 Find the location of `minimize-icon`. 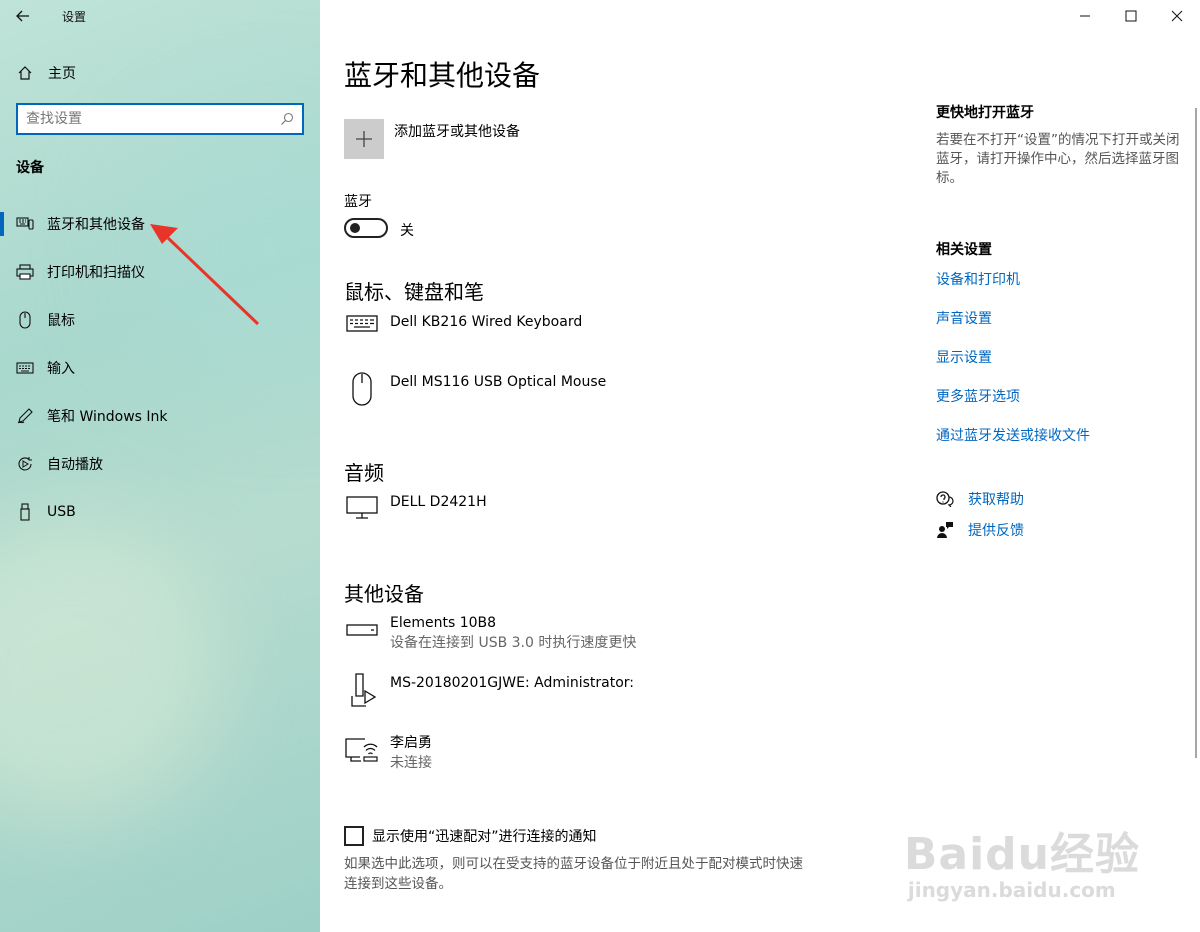

minimize-icon is located at coordinates (1085, 16).